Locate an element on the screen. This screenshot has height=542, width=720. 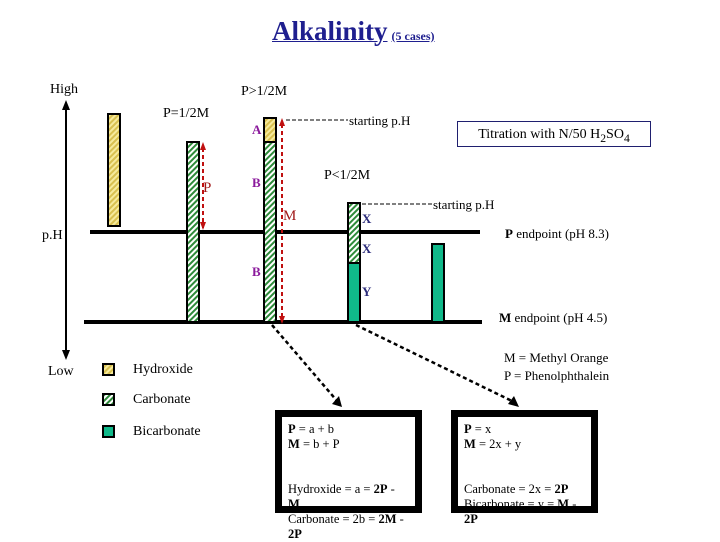
legend-label-hydroxide: Hydroxide is located at coordinates (163, 369).